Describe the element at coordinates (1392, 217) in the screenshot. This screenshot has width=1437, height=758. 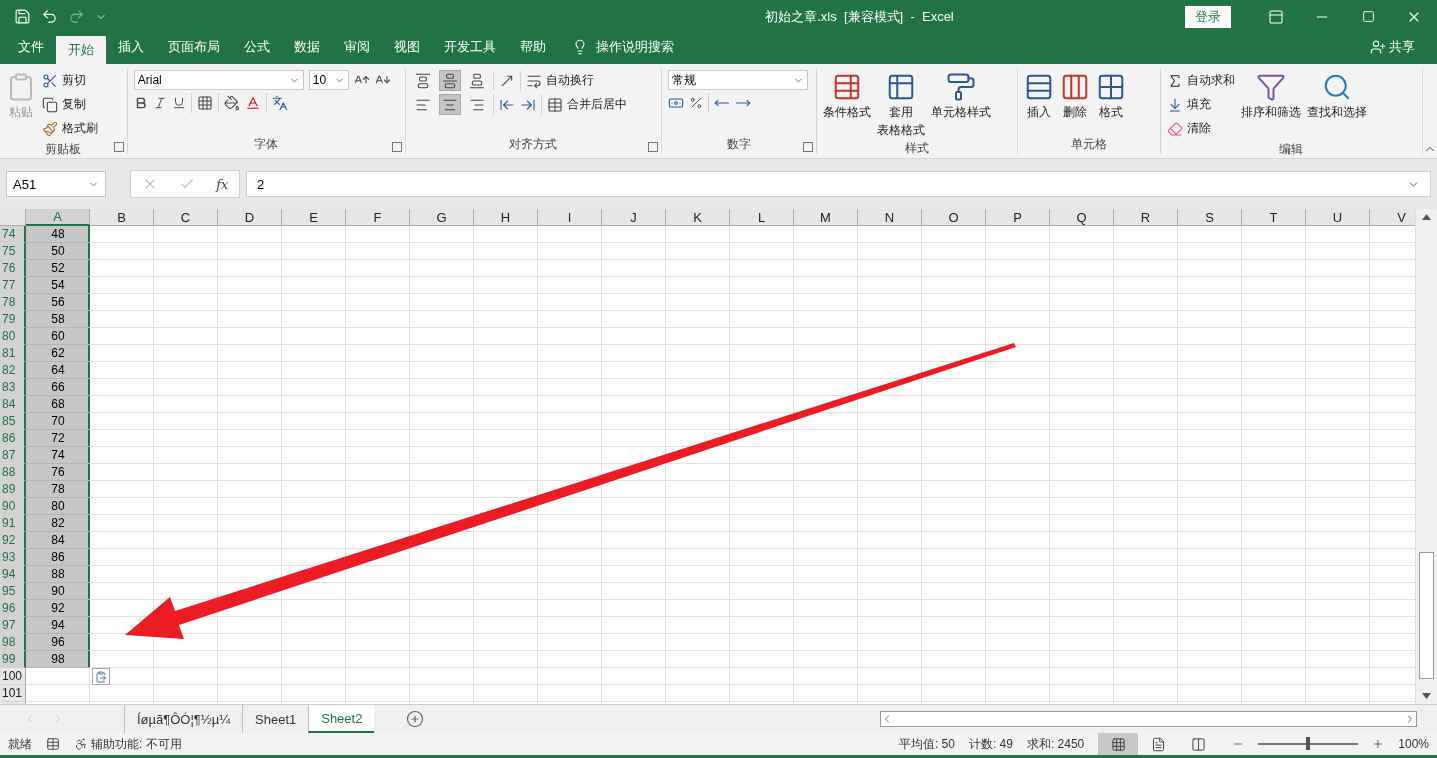
I see `column-header: V` at that location.